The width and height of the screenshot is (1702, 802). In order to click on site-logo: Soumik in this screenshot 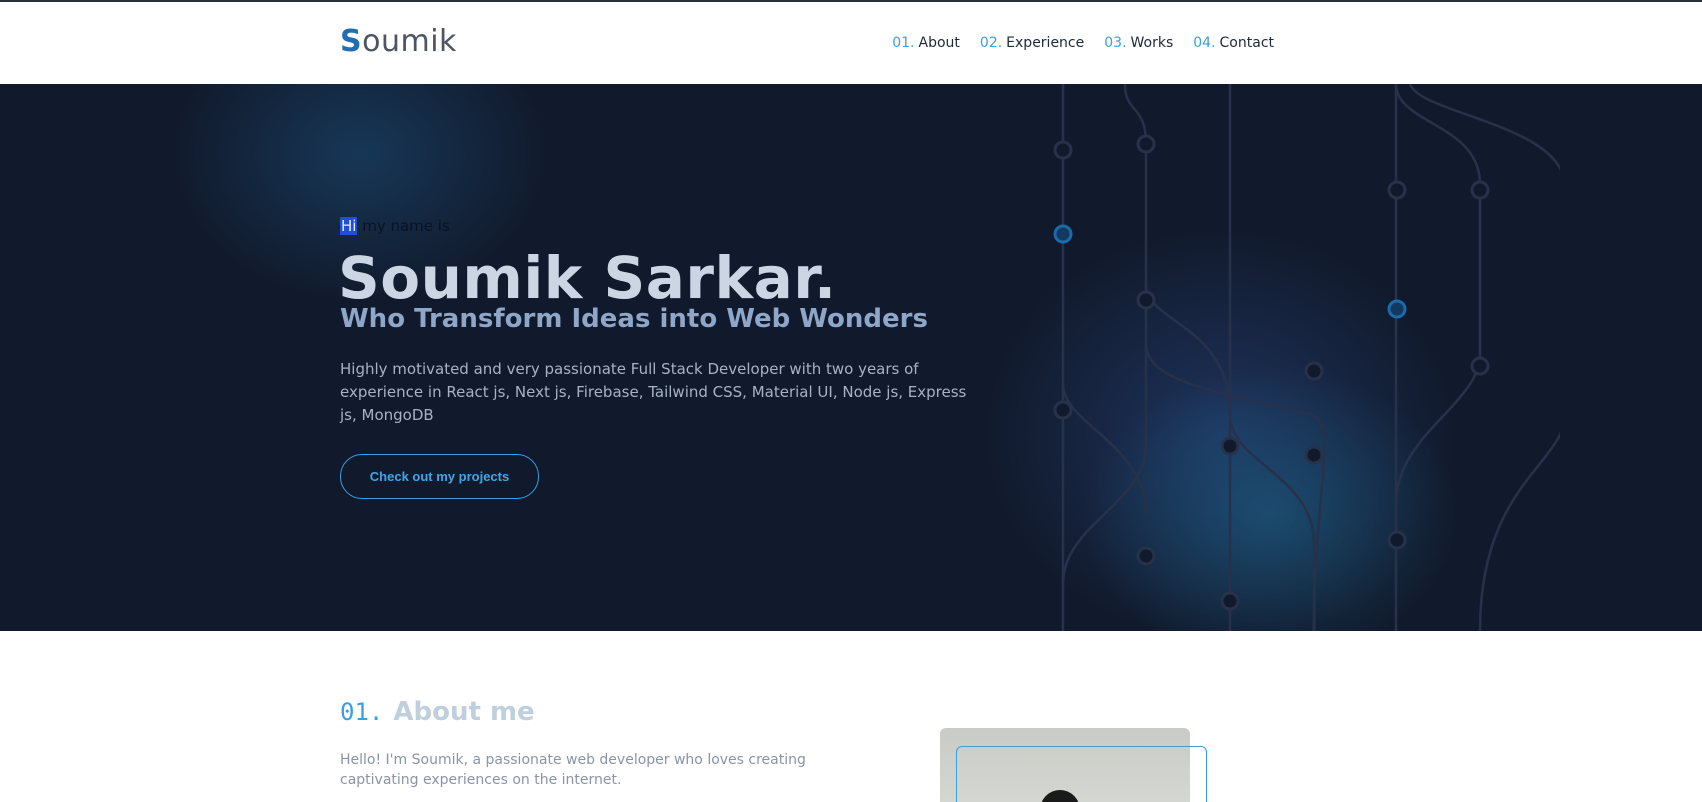, I will do `click(398, 41)`.